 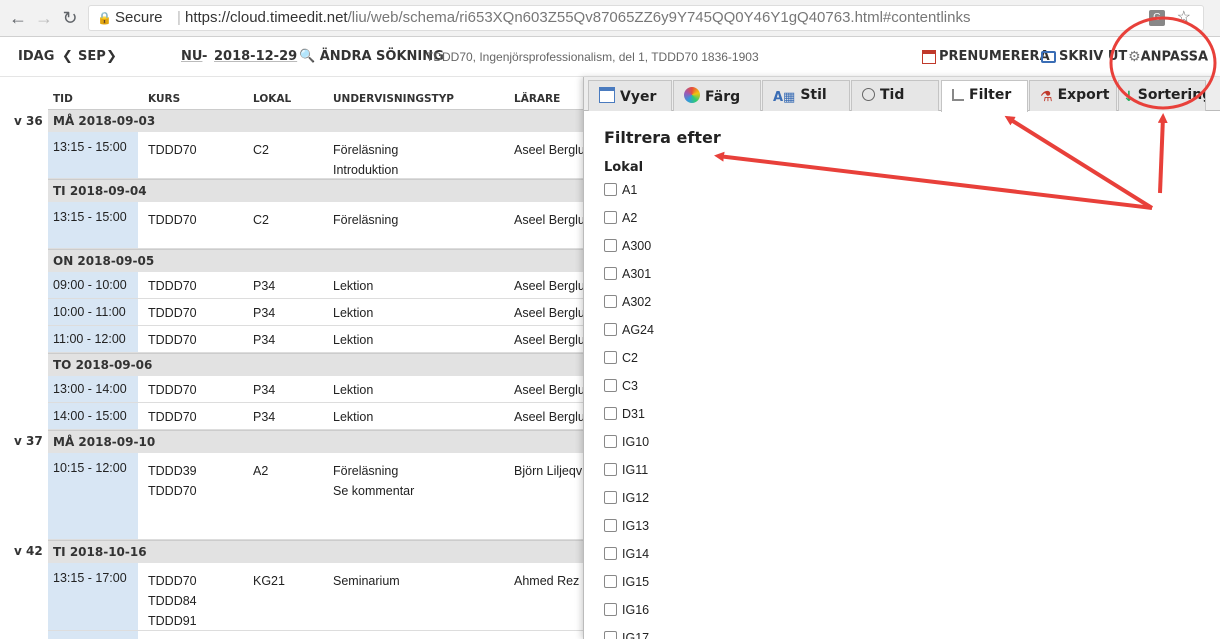 I want to click on subscribe-label: PRENUMERERA, so click(x=994, y=56).